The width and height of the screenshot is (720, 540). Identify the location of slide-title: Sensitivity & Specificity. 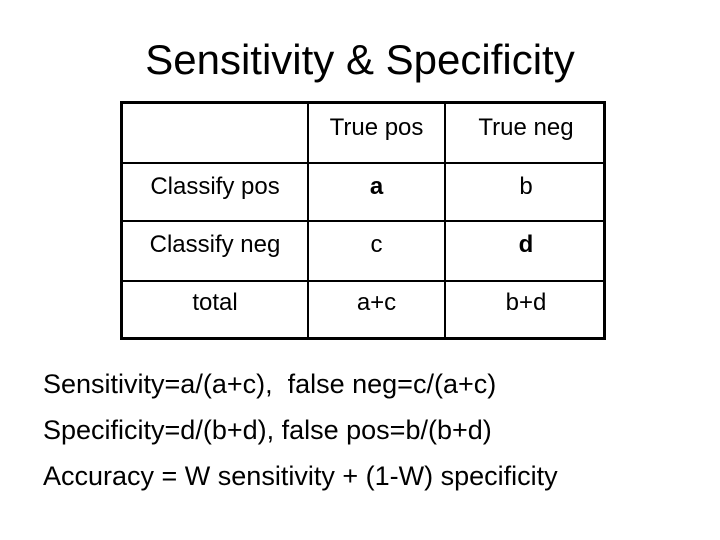
(360, 59).